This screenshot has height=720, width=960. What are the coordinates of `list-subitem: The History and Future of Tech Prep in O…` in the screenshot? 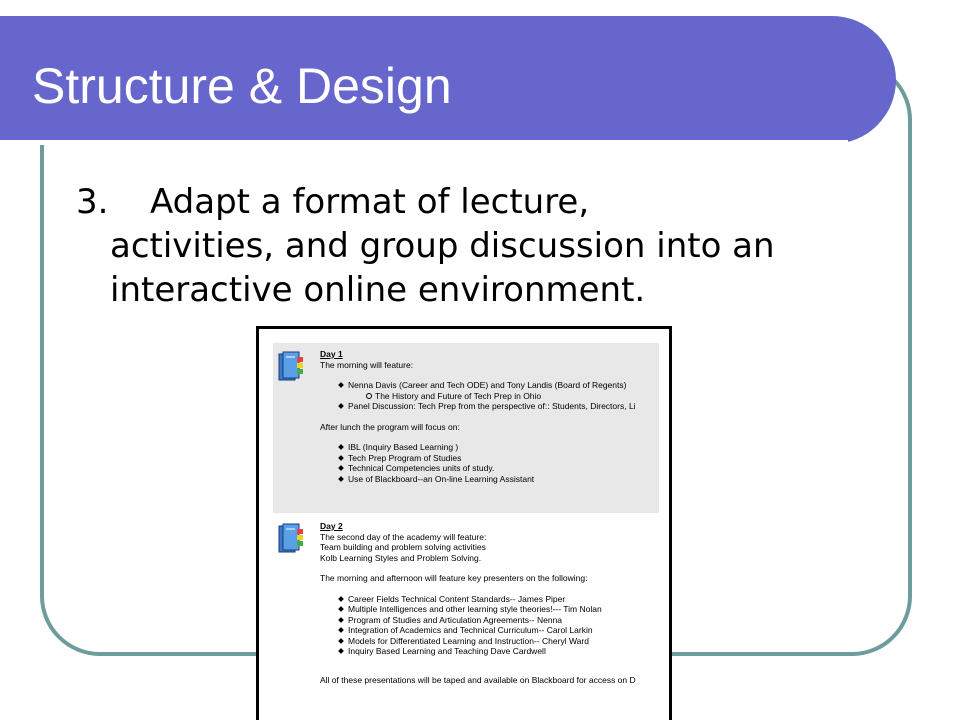 It's located at (489, 396).